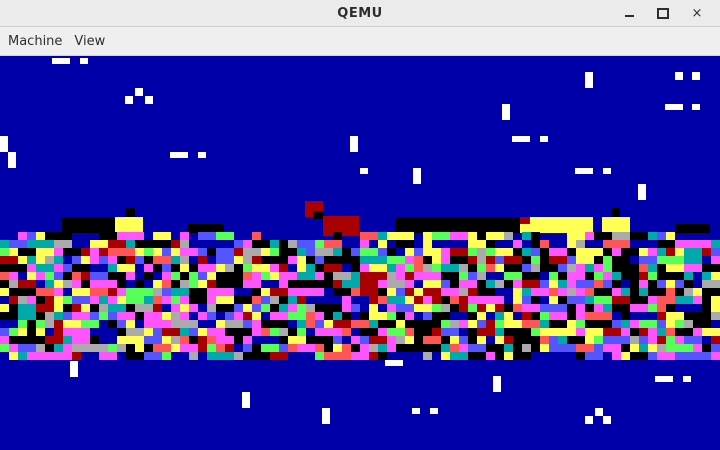 The image size is (720, 450). Describe the element at coordinates (89, 41) in the screenshot. I see `menu-view: View` at that location.